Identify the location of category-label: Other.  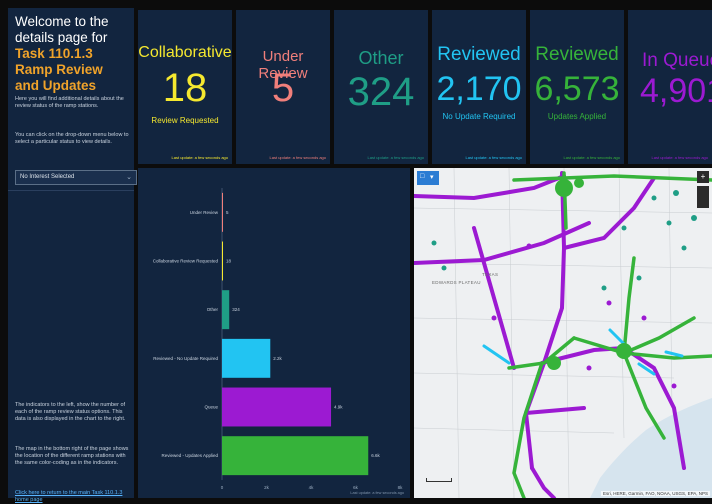
(213, 309).